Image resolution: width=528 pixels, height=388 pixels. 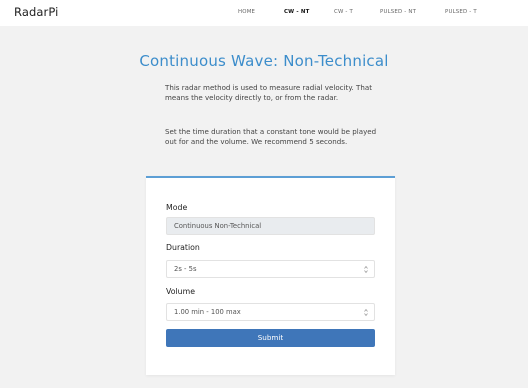 I want to click on nav-link-pulsed-t: PULSED - T, so click(x=461, y=12).